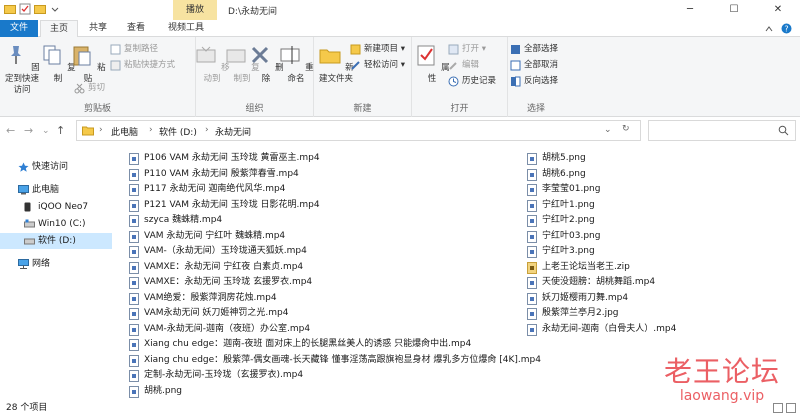 Image resolution: width=800 pixels, height=416 pixels. Describe the element at coordinates (233, 131) in the screenshot. I see `breadcrumb-current-folder: 永劫无间` at that location.